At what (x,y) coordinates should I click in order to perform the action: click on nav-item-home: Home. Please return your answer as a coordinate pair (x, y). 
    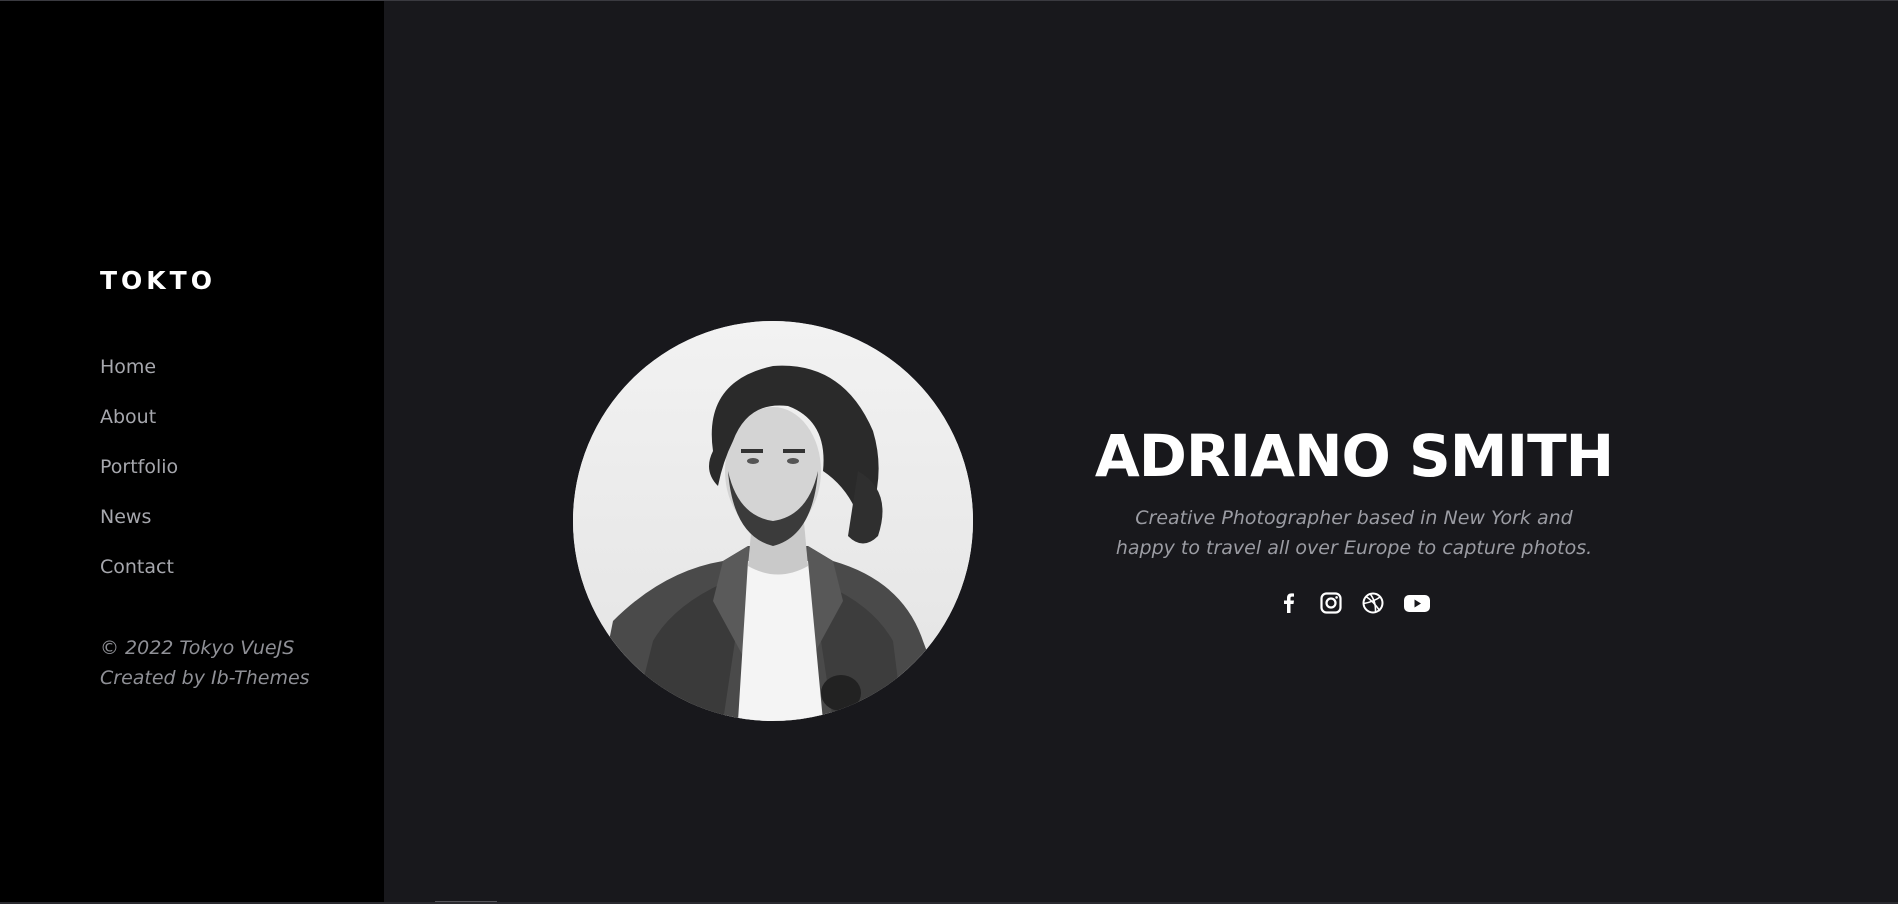
    Looking at the image, I should click on (139, 378).